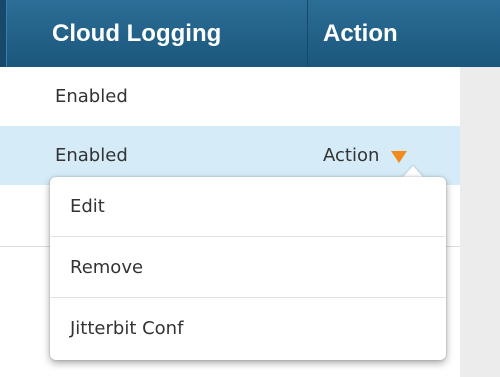 This screenshot has width=500, height=377. I want to click on column-divider, so click(307, 33).